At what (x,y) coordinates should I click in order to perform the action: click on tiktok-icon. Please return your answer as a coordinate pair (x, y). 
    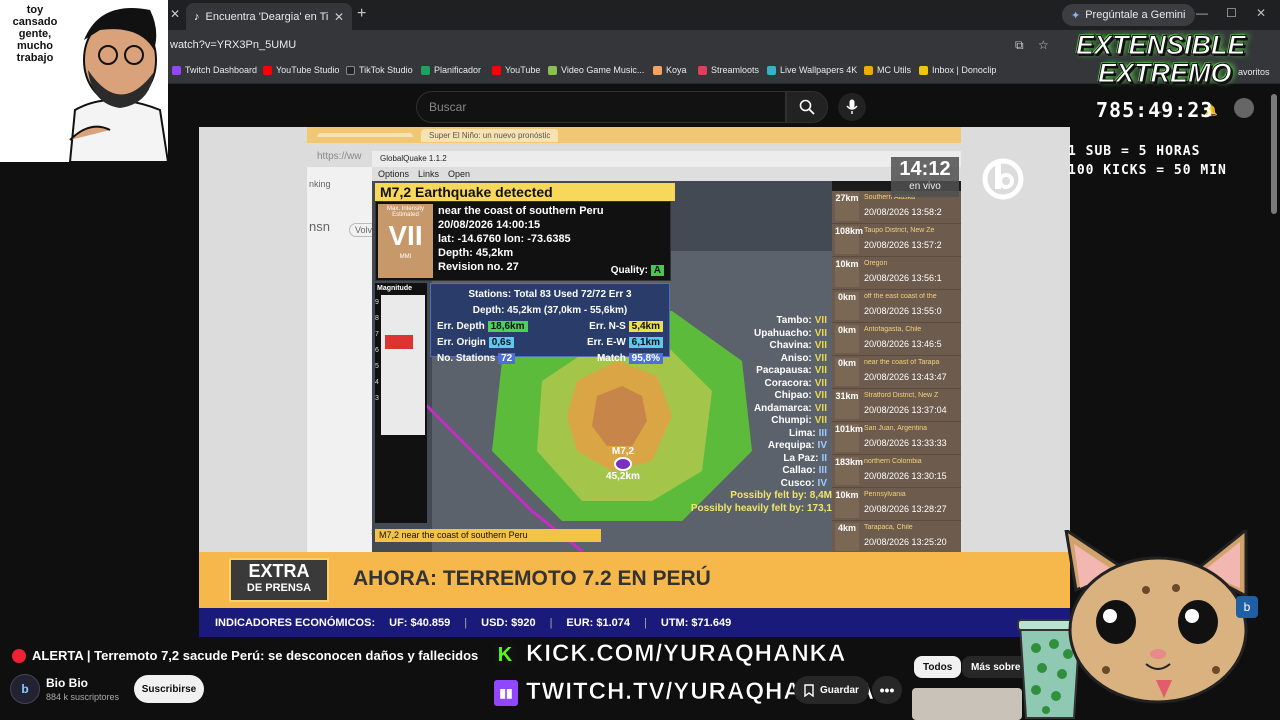
    Looking at the image, I should click on (350, 70).